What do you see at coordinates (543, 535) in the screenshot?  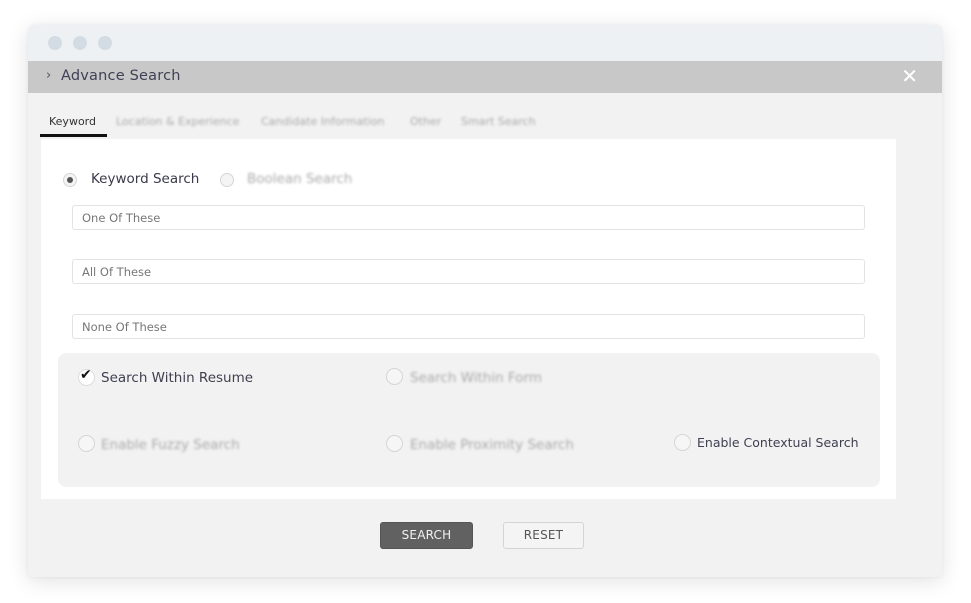 I see `reset-button: RESET` at bounding box center [543, 535].